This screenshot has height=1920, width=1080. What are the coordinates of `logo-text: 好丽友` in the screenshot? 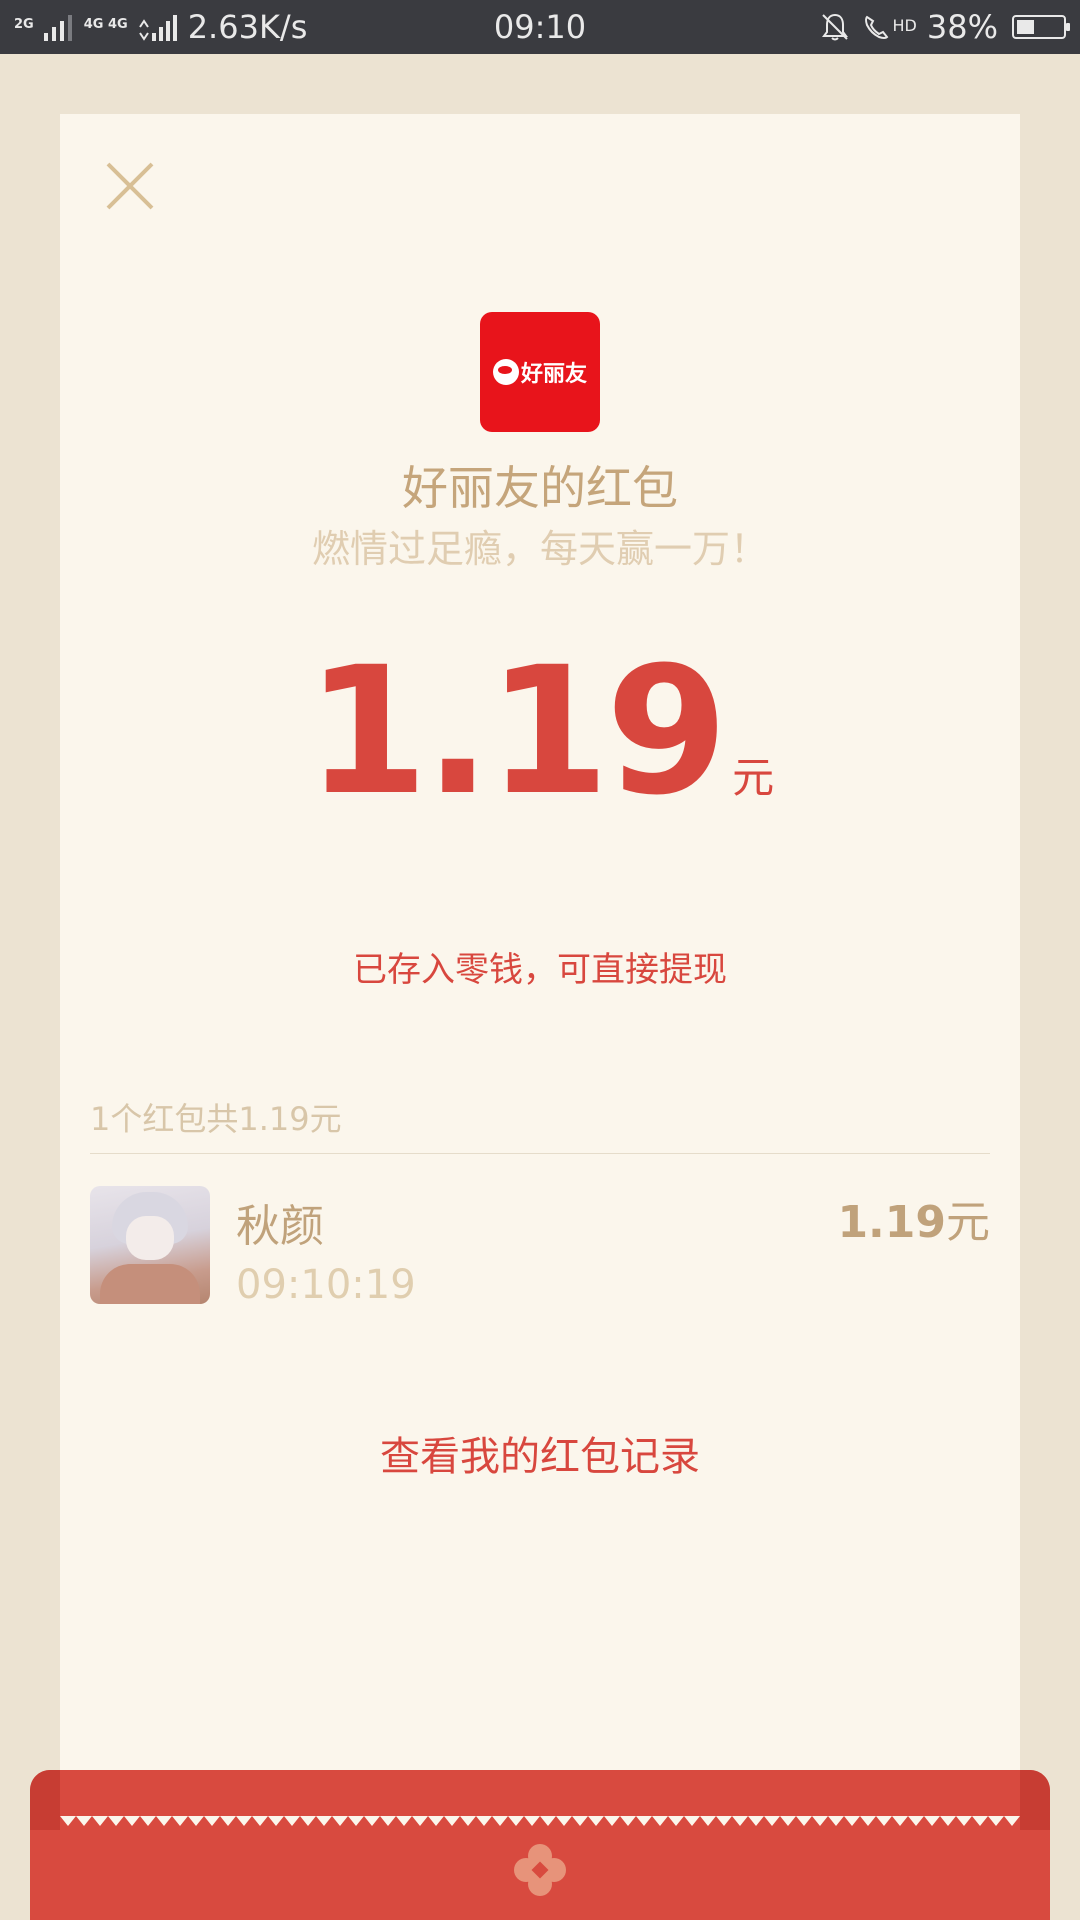 It's located at (553, 374).